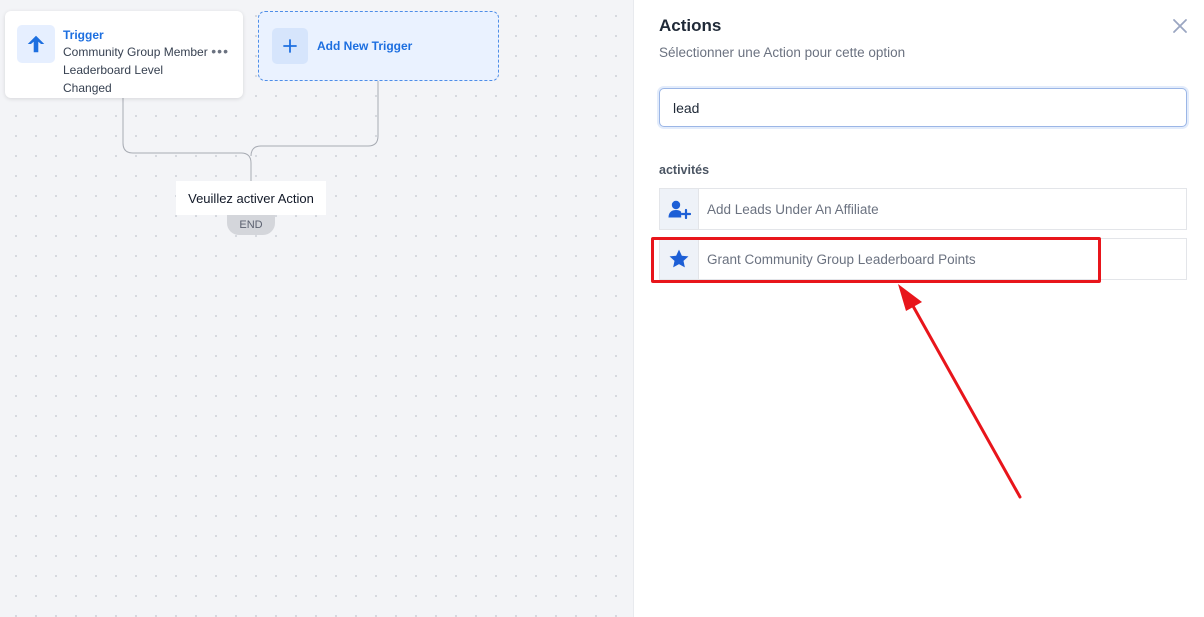 The image size is (1204, 617). I want to click on add-new-trigger-button: Add New Trigger, so click(378, 46).